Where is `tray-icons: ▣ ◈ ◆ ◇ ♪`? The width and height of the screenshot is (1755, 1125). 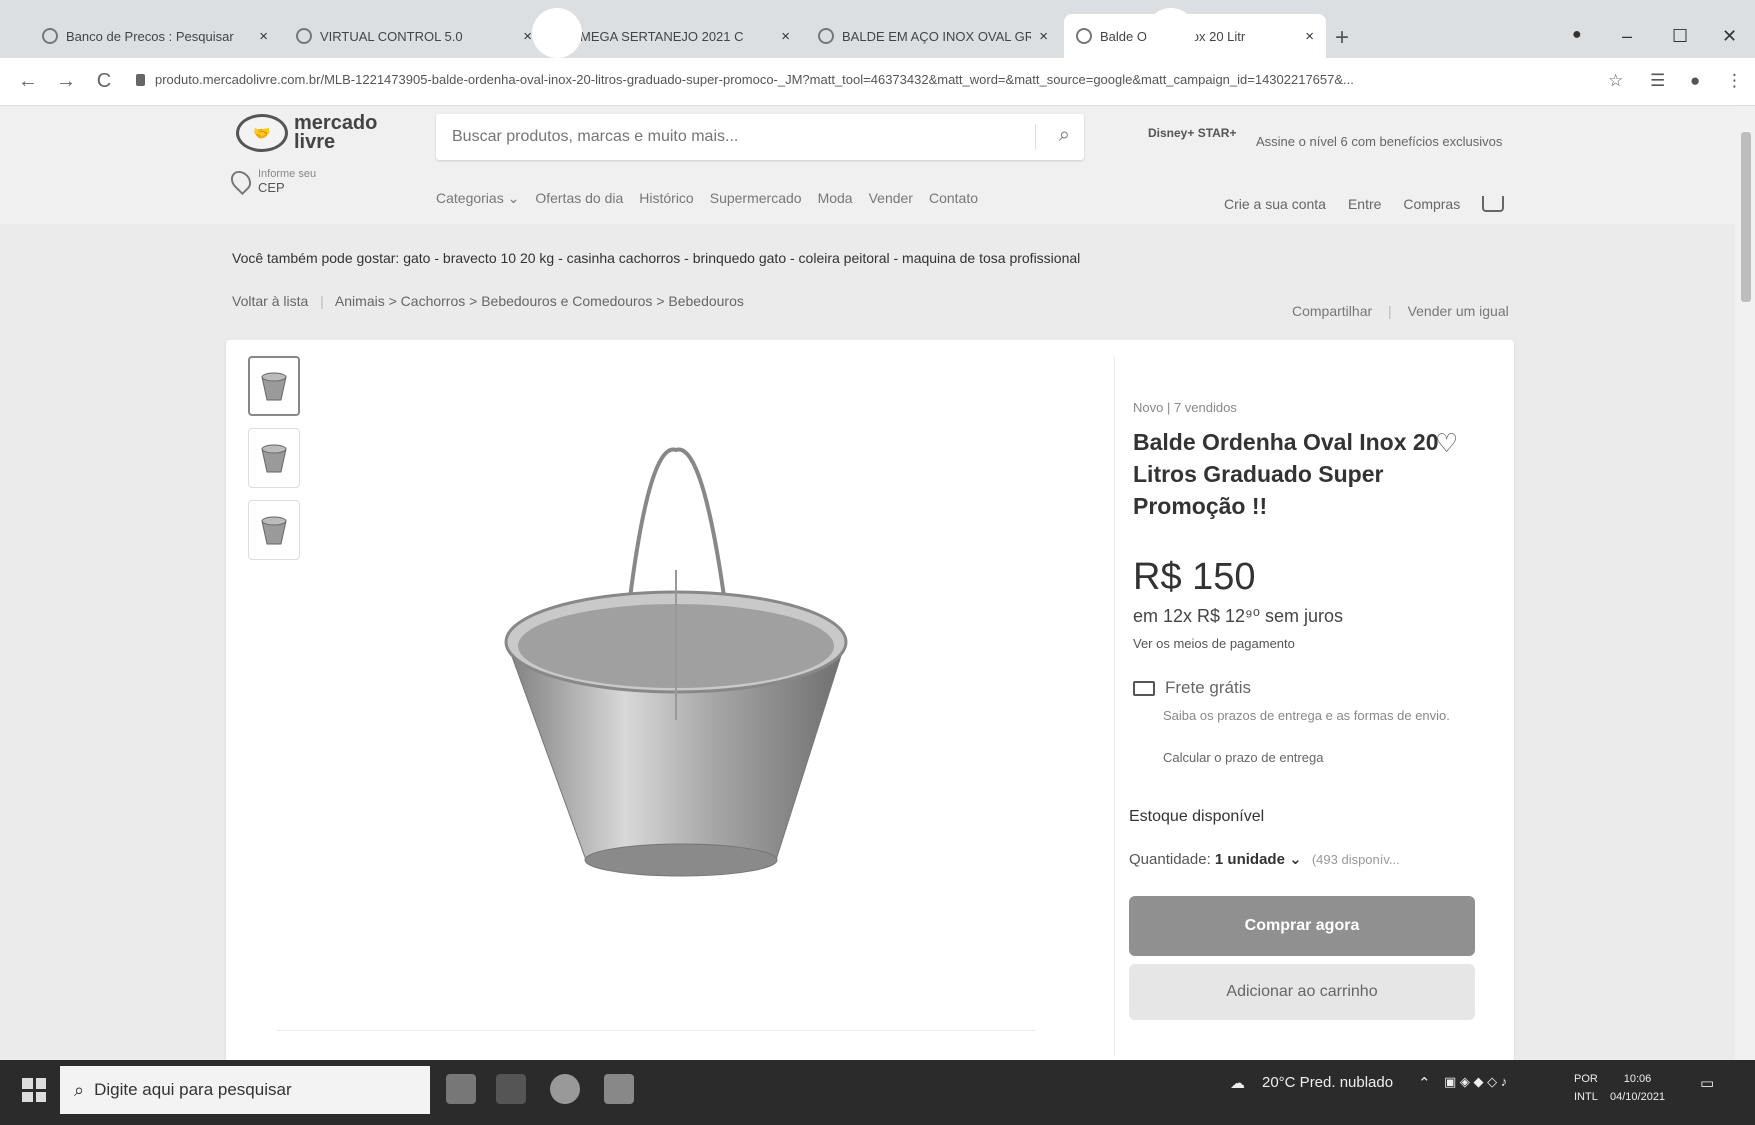 tray-icons: ▣ ◈ ◆ ◇ ♪ is located at coordinates (1475, 1082).